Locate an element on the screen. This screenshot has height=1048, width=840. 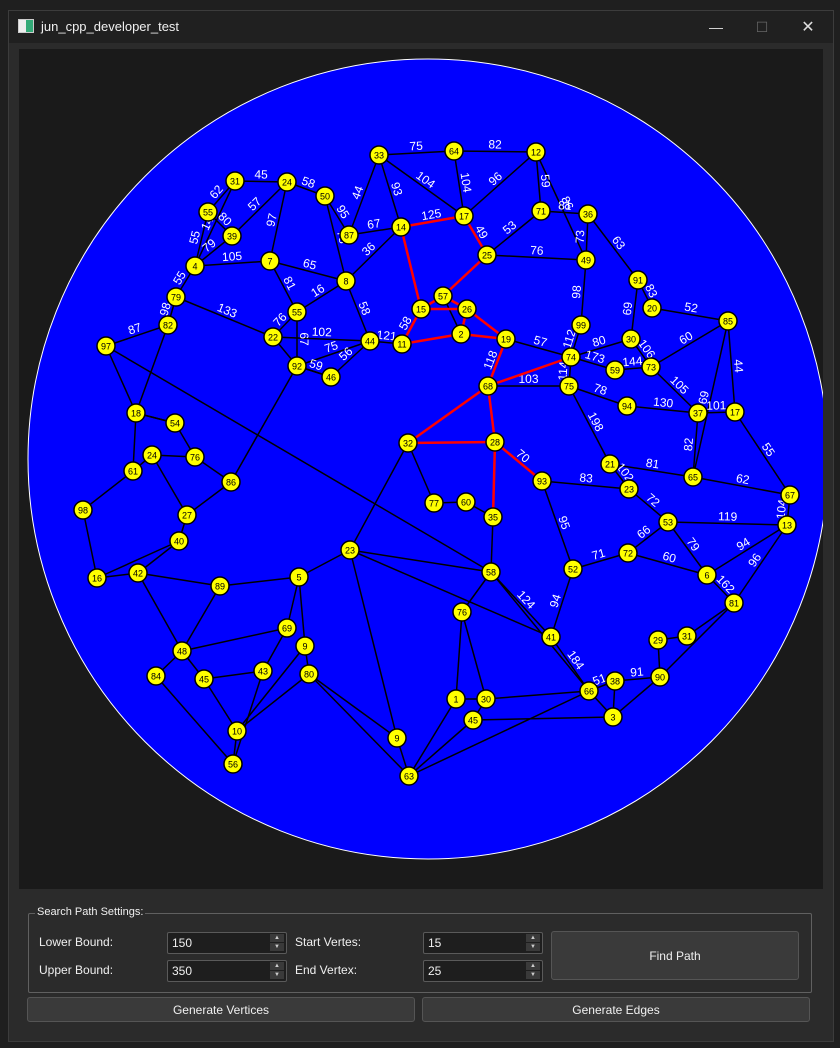
vertex-14: 14 is located at coordinates (401, 227).